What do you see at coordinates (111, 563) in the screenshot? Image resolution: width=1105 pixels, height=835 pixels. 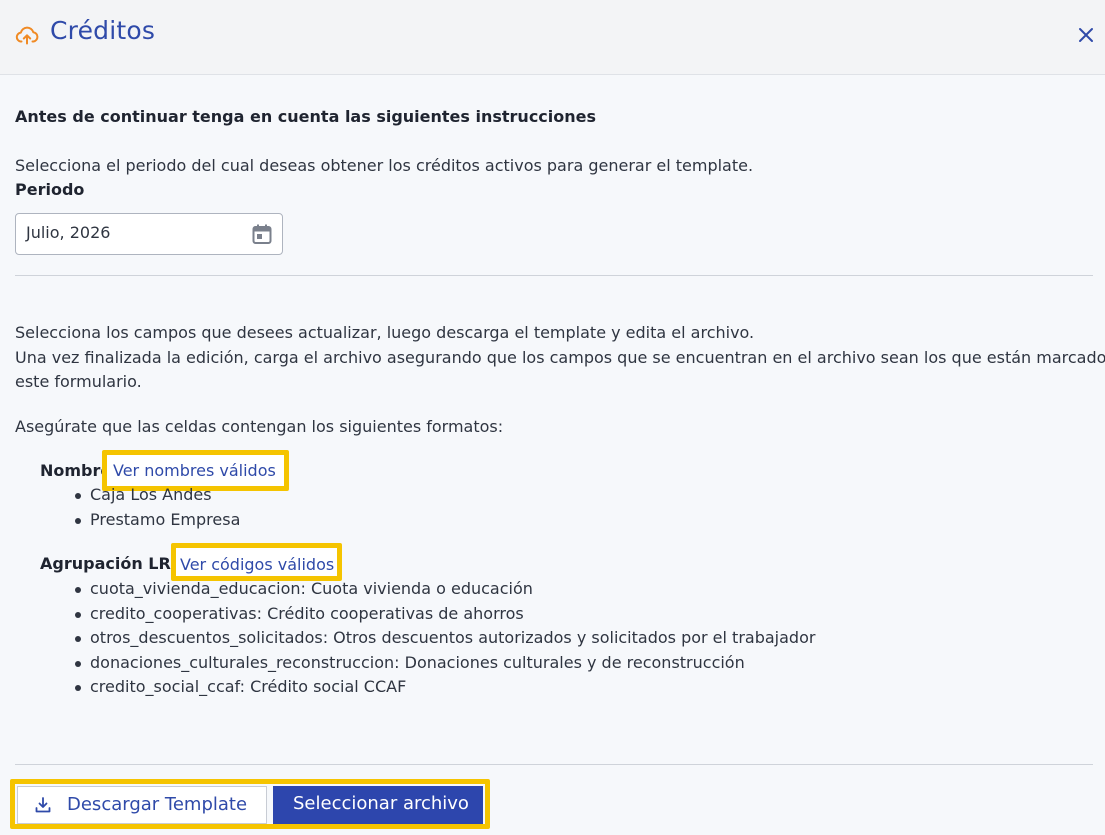 I see `agrupacion-label: Agrupación LRE` at bounding box center [111, 563].